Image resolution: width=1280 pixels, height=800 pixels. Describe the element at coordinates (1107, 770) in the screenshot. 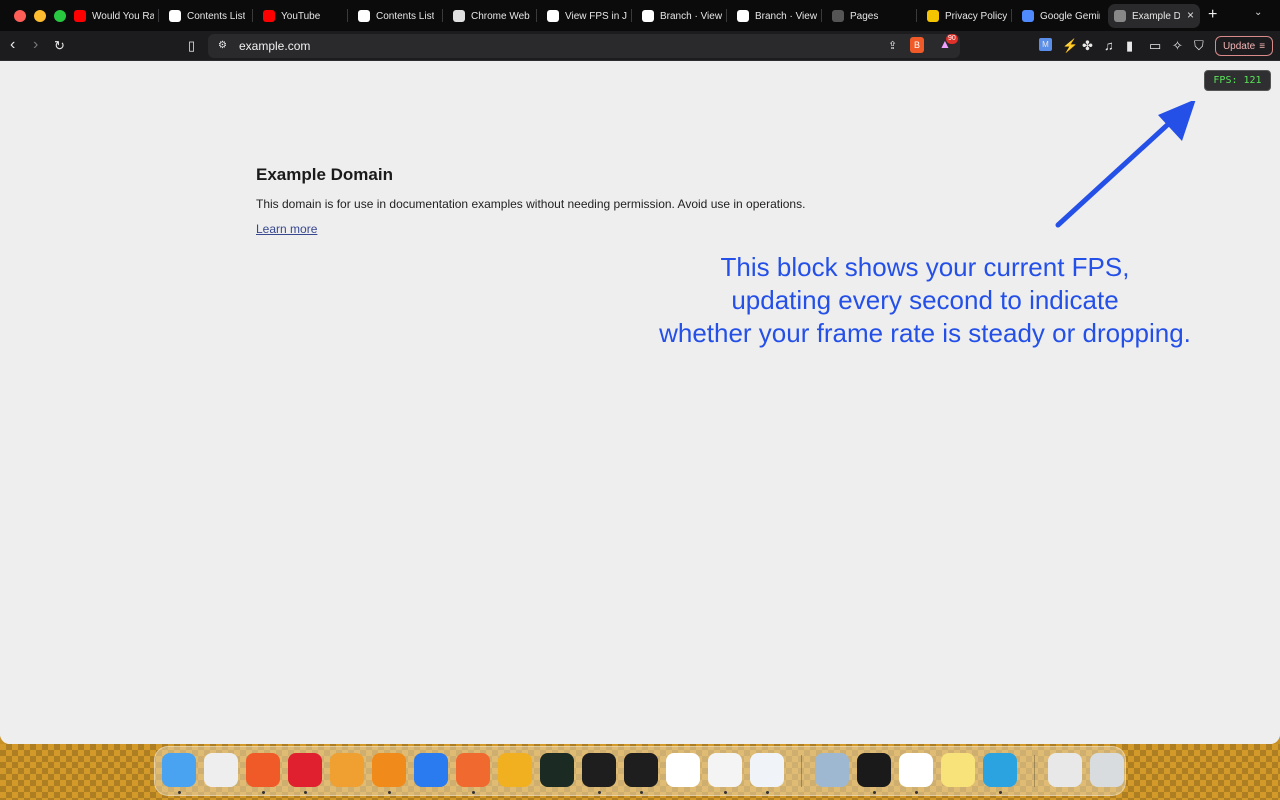

I see `trash-icon` at that location.